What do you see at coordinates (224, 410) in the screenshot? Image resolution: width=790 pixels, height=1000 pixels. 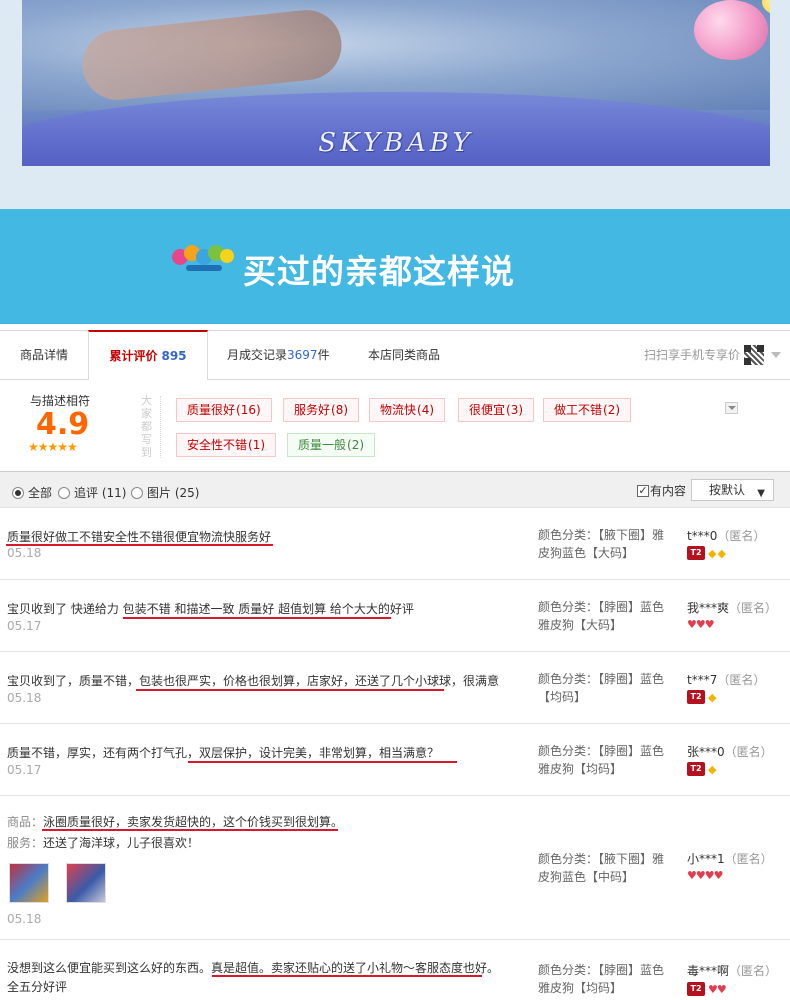 I see `tag-quality-good: 质量很好(16)` at bounding box center [224, 410].